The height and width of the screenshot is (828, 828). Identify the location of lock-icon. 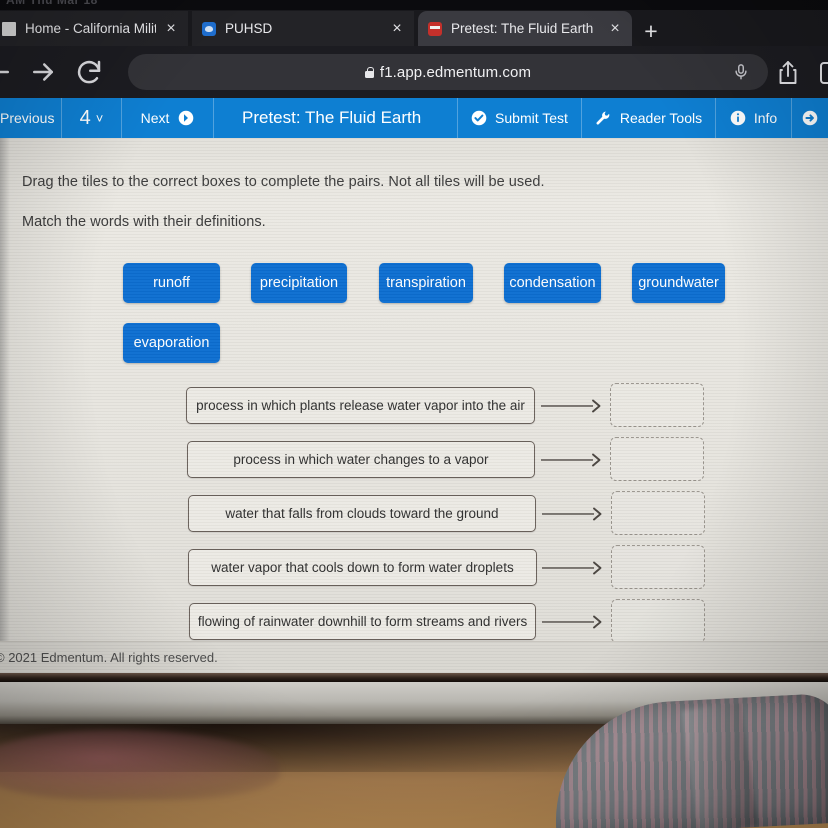
(369, 72).